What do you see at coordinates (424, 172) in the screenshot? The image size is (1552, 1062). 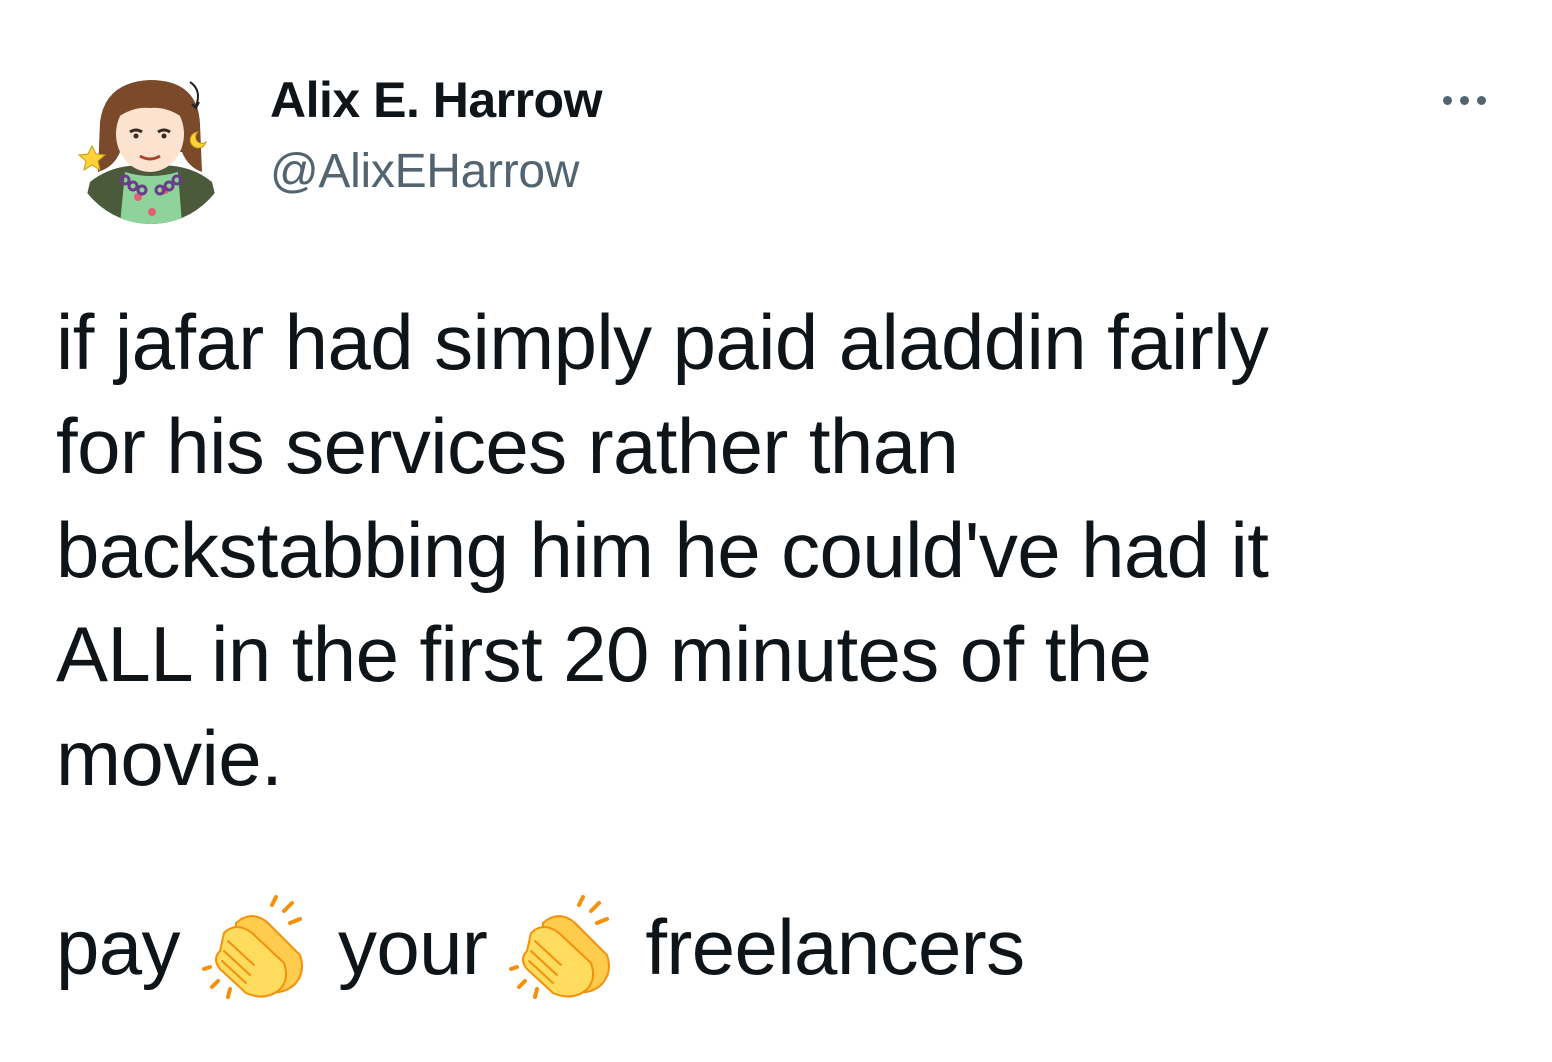 I see `author-handle: @AlixEHarrow` at bounding box center [424, 172].